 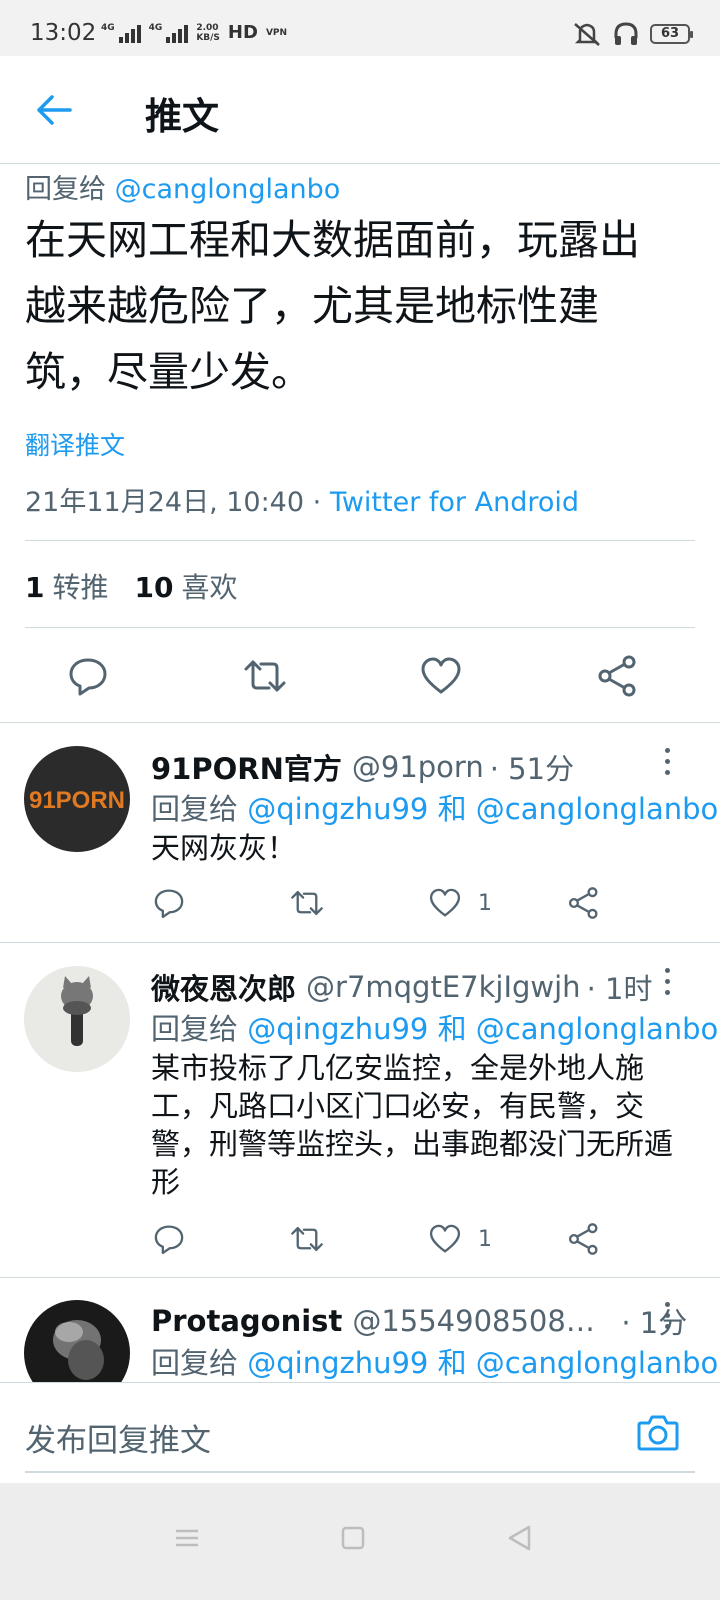 What do you see at coordinates (246, 1321) in the screenshot?
I see `user-name: Protagonist` at bounding box center [246, 1321].